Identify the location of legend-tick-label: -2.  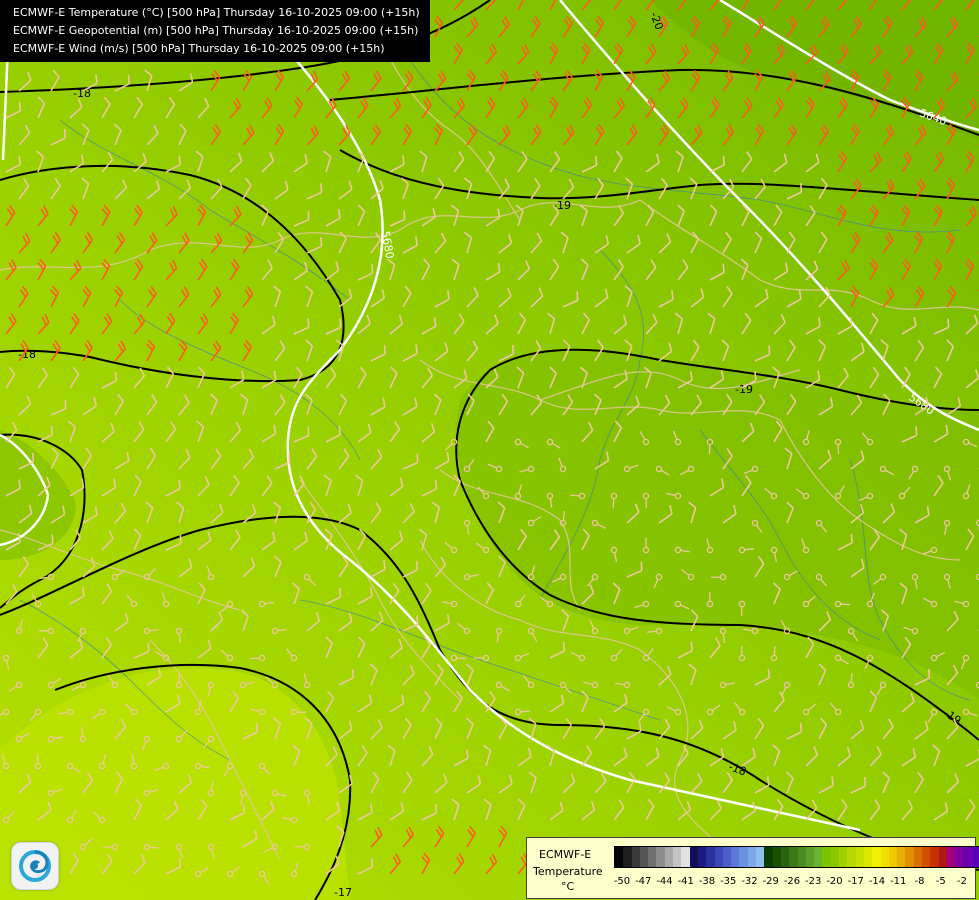
(962, 881).